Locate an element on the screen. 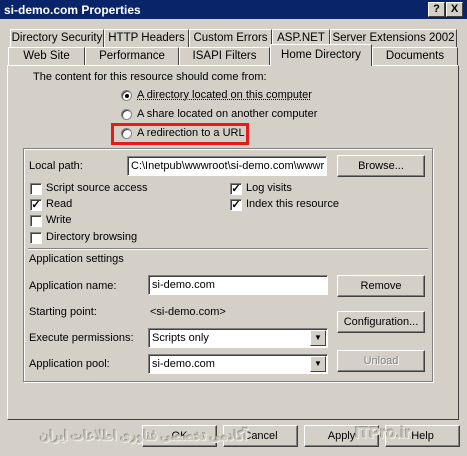 The image size is (467, 456). radio-local-directory-label: A directory located on this computer is located at coordinates (224, 95).